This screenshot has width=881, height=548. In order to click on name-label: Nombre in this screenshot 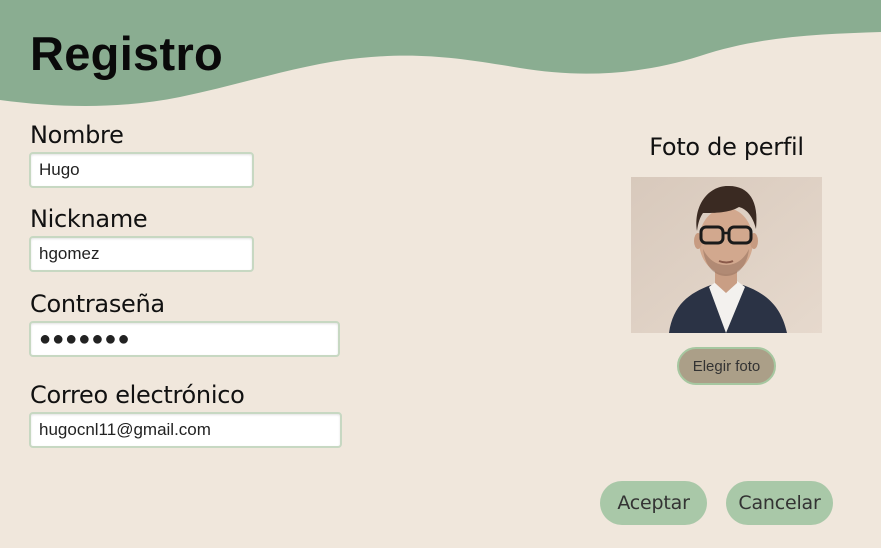, I will do `click(77, 135)`.